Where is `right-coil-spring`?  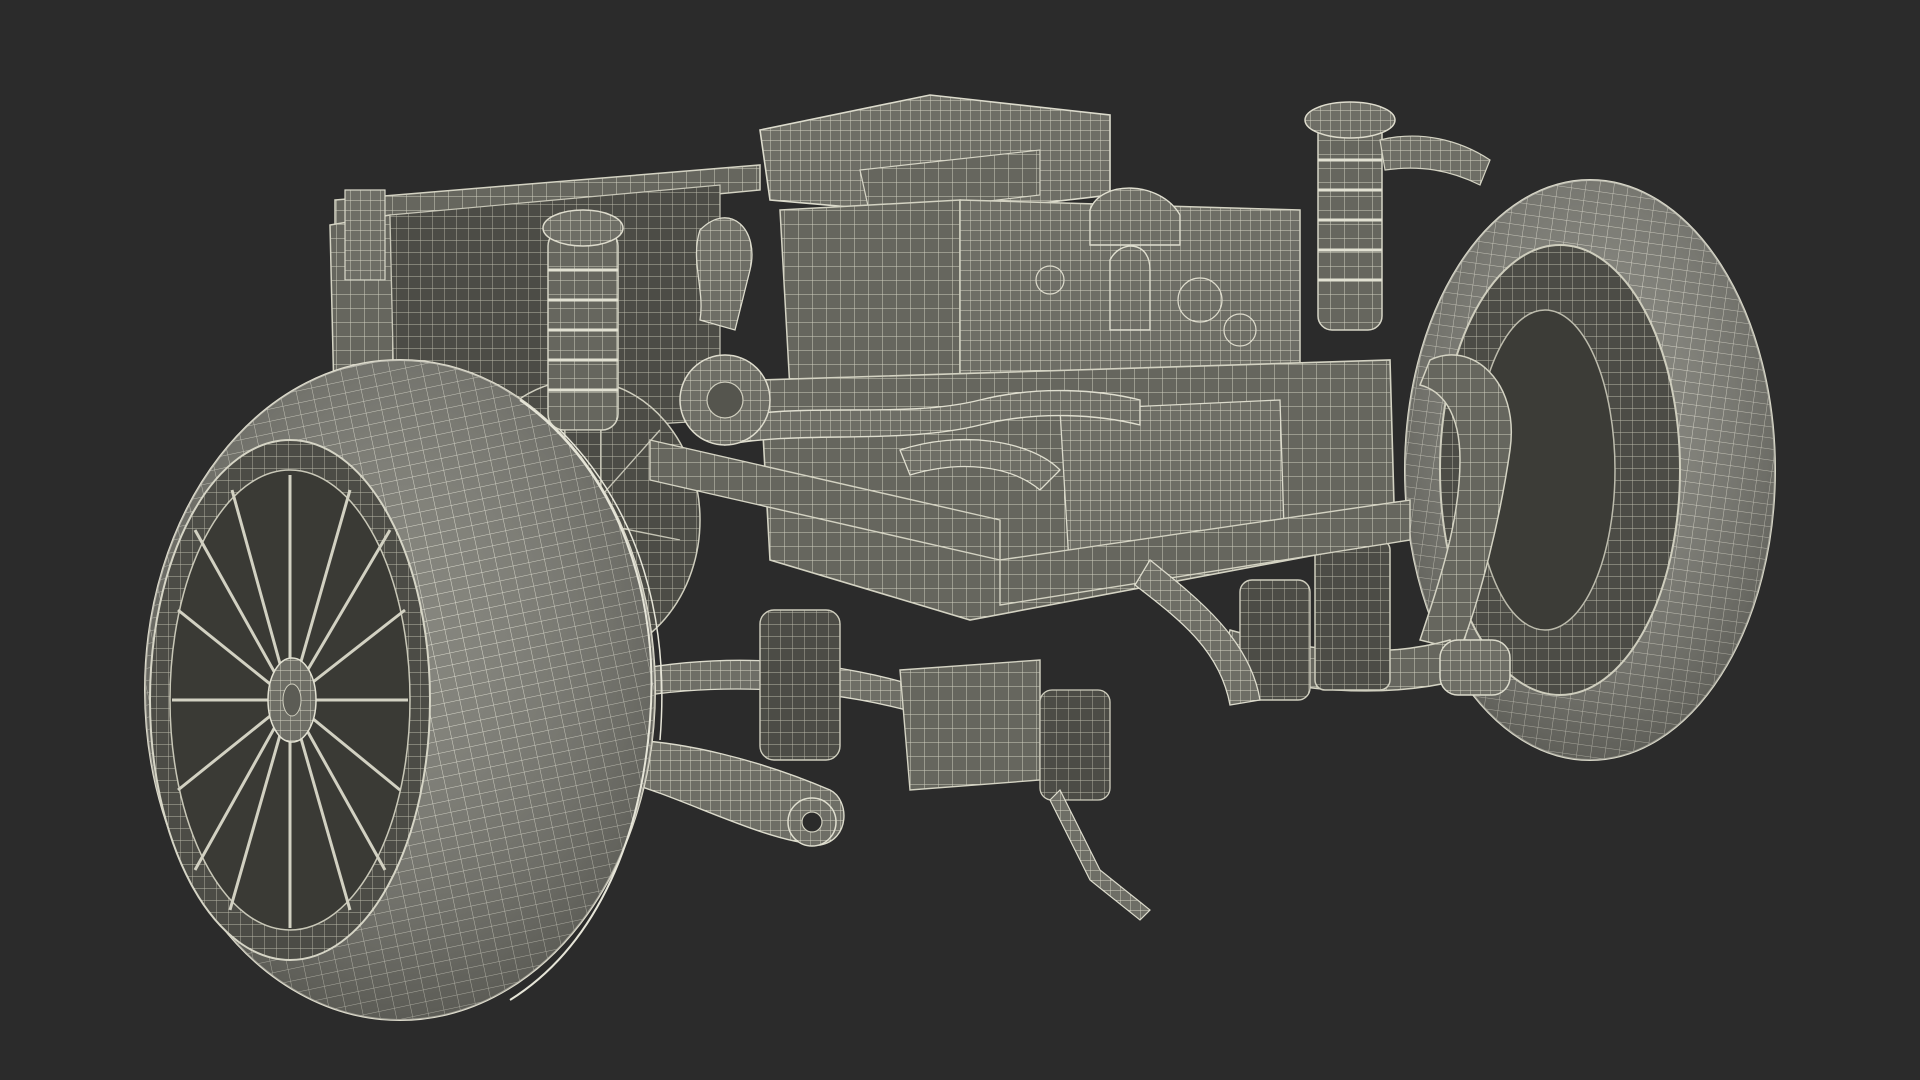 right-coil-spring is located at coordinates (1350, 216).